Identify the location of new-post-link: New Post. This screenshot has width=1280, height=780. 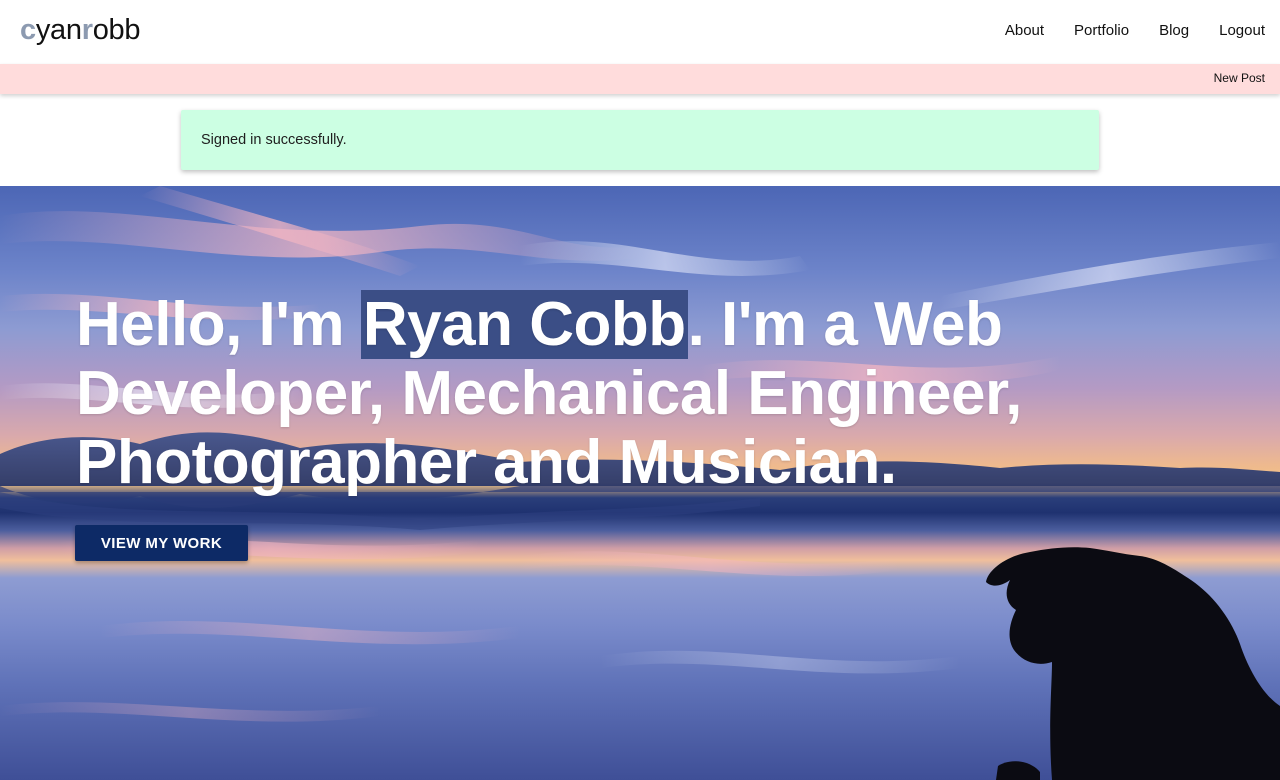
(1239, 78).